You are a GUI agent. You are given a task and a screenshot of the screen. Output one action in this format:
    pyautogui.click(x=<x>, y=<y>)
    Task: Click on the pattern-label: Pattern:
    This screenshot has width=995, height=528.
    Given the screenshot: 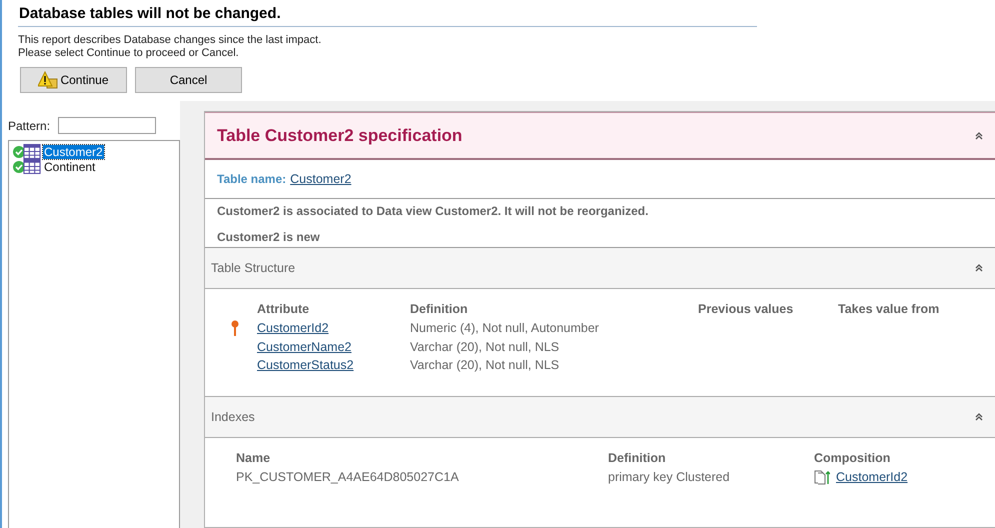 What is the action you would take?
    pyautogui.click(x=29, y=125)
    